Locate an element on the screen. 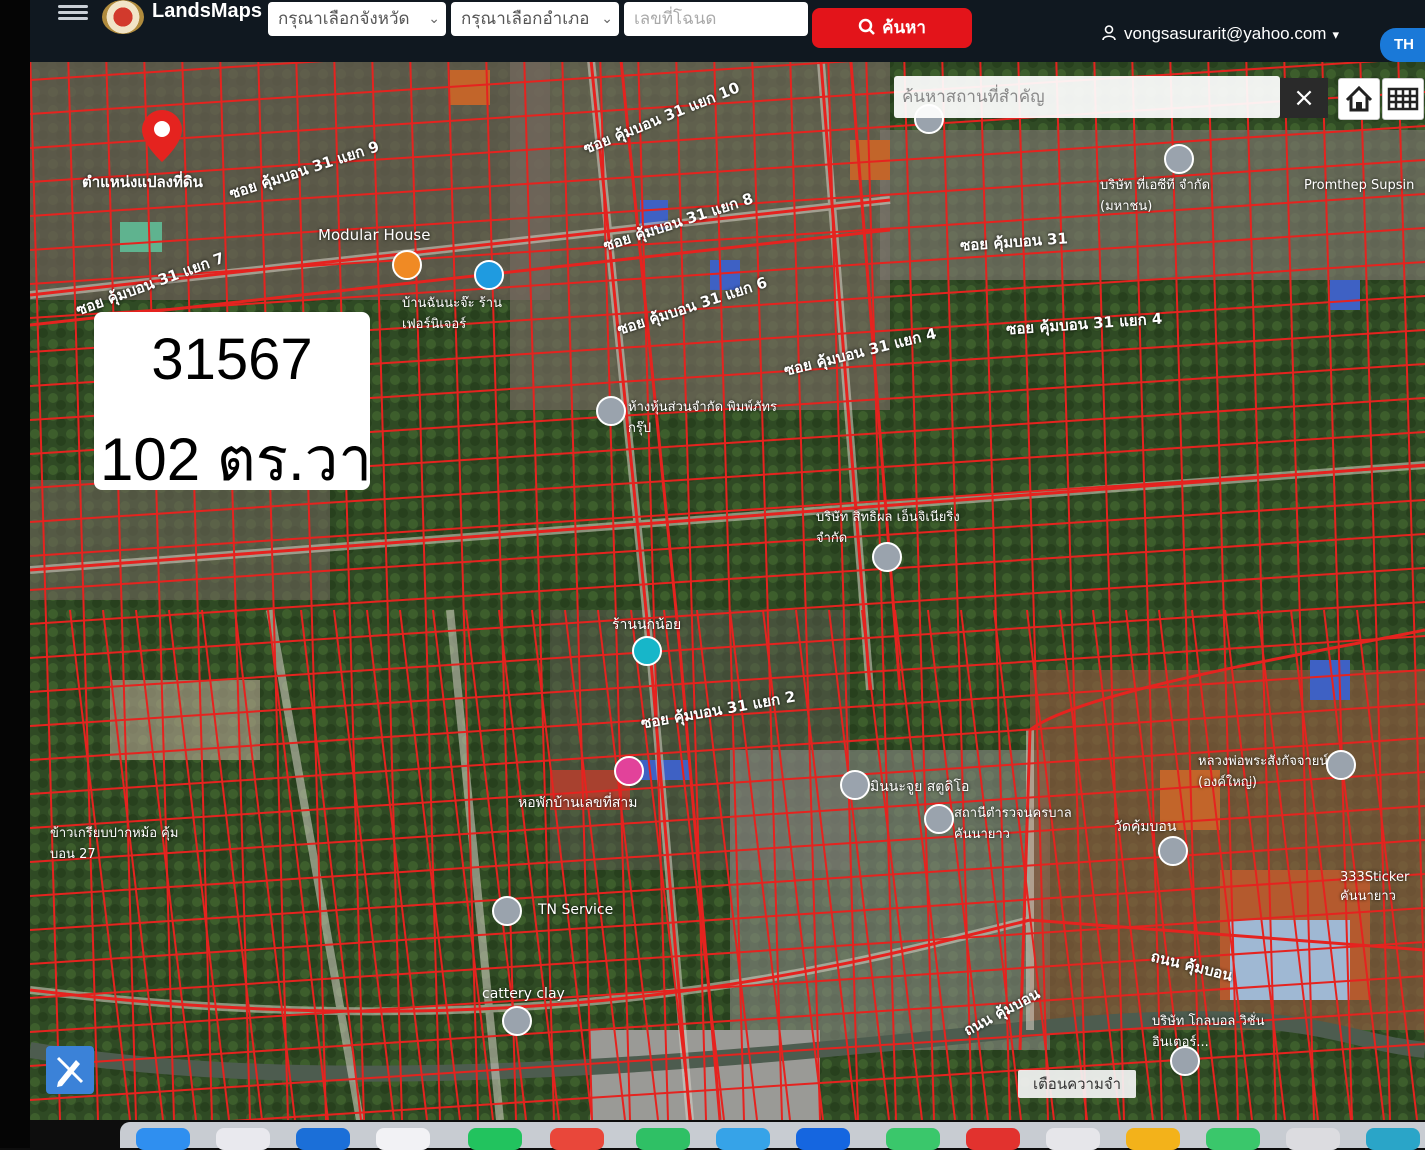 The image size is (1425, 1150). poi-label: บริษัท สิทธิผล เอ็นจิเนียริ่ง จำกัด is located at coordinates (896, 527).